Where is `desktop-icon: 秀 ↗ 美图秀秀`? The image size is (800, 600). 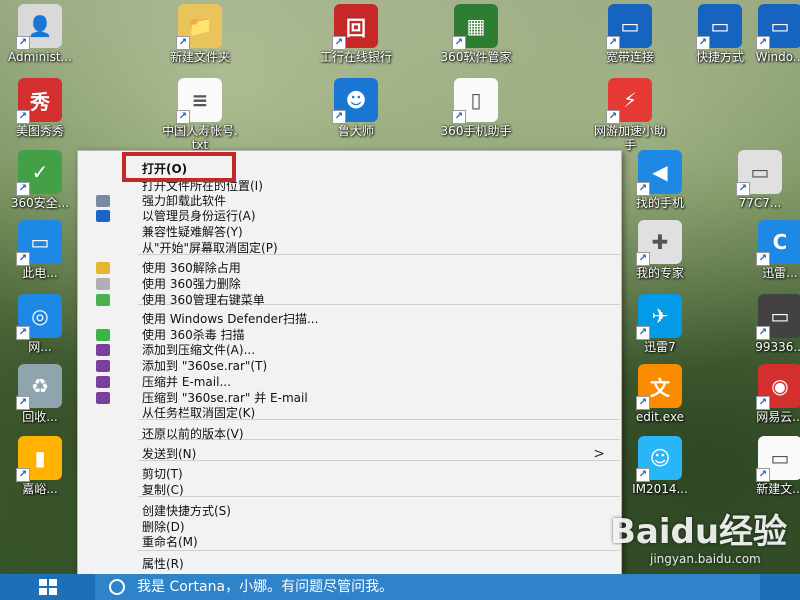
desktop-icon: 秀 ↗ 美图秀秀 is located at coordinates (40, 108).